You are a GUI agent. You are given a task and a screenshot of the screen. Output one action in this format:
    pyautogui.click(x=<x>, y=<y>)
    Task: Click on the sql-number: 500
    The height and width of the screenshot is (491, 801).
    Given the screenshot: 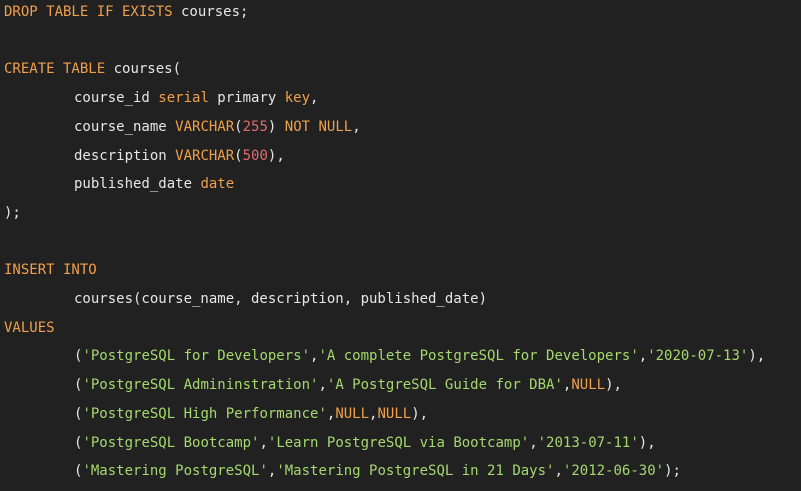 What is the action you would take?
    pyautogui.click(x=255, y=155)
    